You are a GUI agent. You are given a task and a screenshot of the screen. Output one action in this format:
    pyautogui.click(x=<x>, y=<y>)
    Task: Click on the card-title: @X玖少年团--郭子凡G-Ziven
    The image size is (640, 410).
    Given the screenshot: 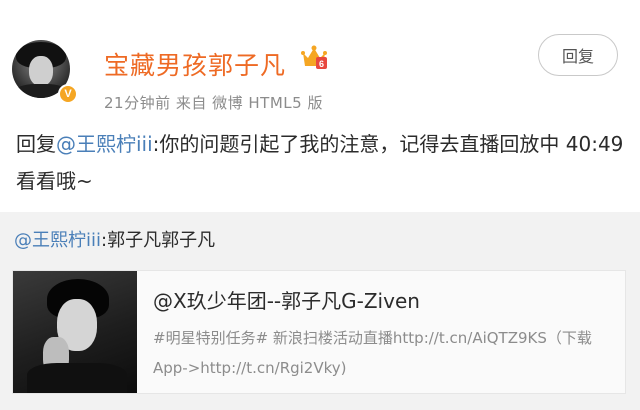 What is the action you would take?
    pyautogui.click(x=286, y=299)
    